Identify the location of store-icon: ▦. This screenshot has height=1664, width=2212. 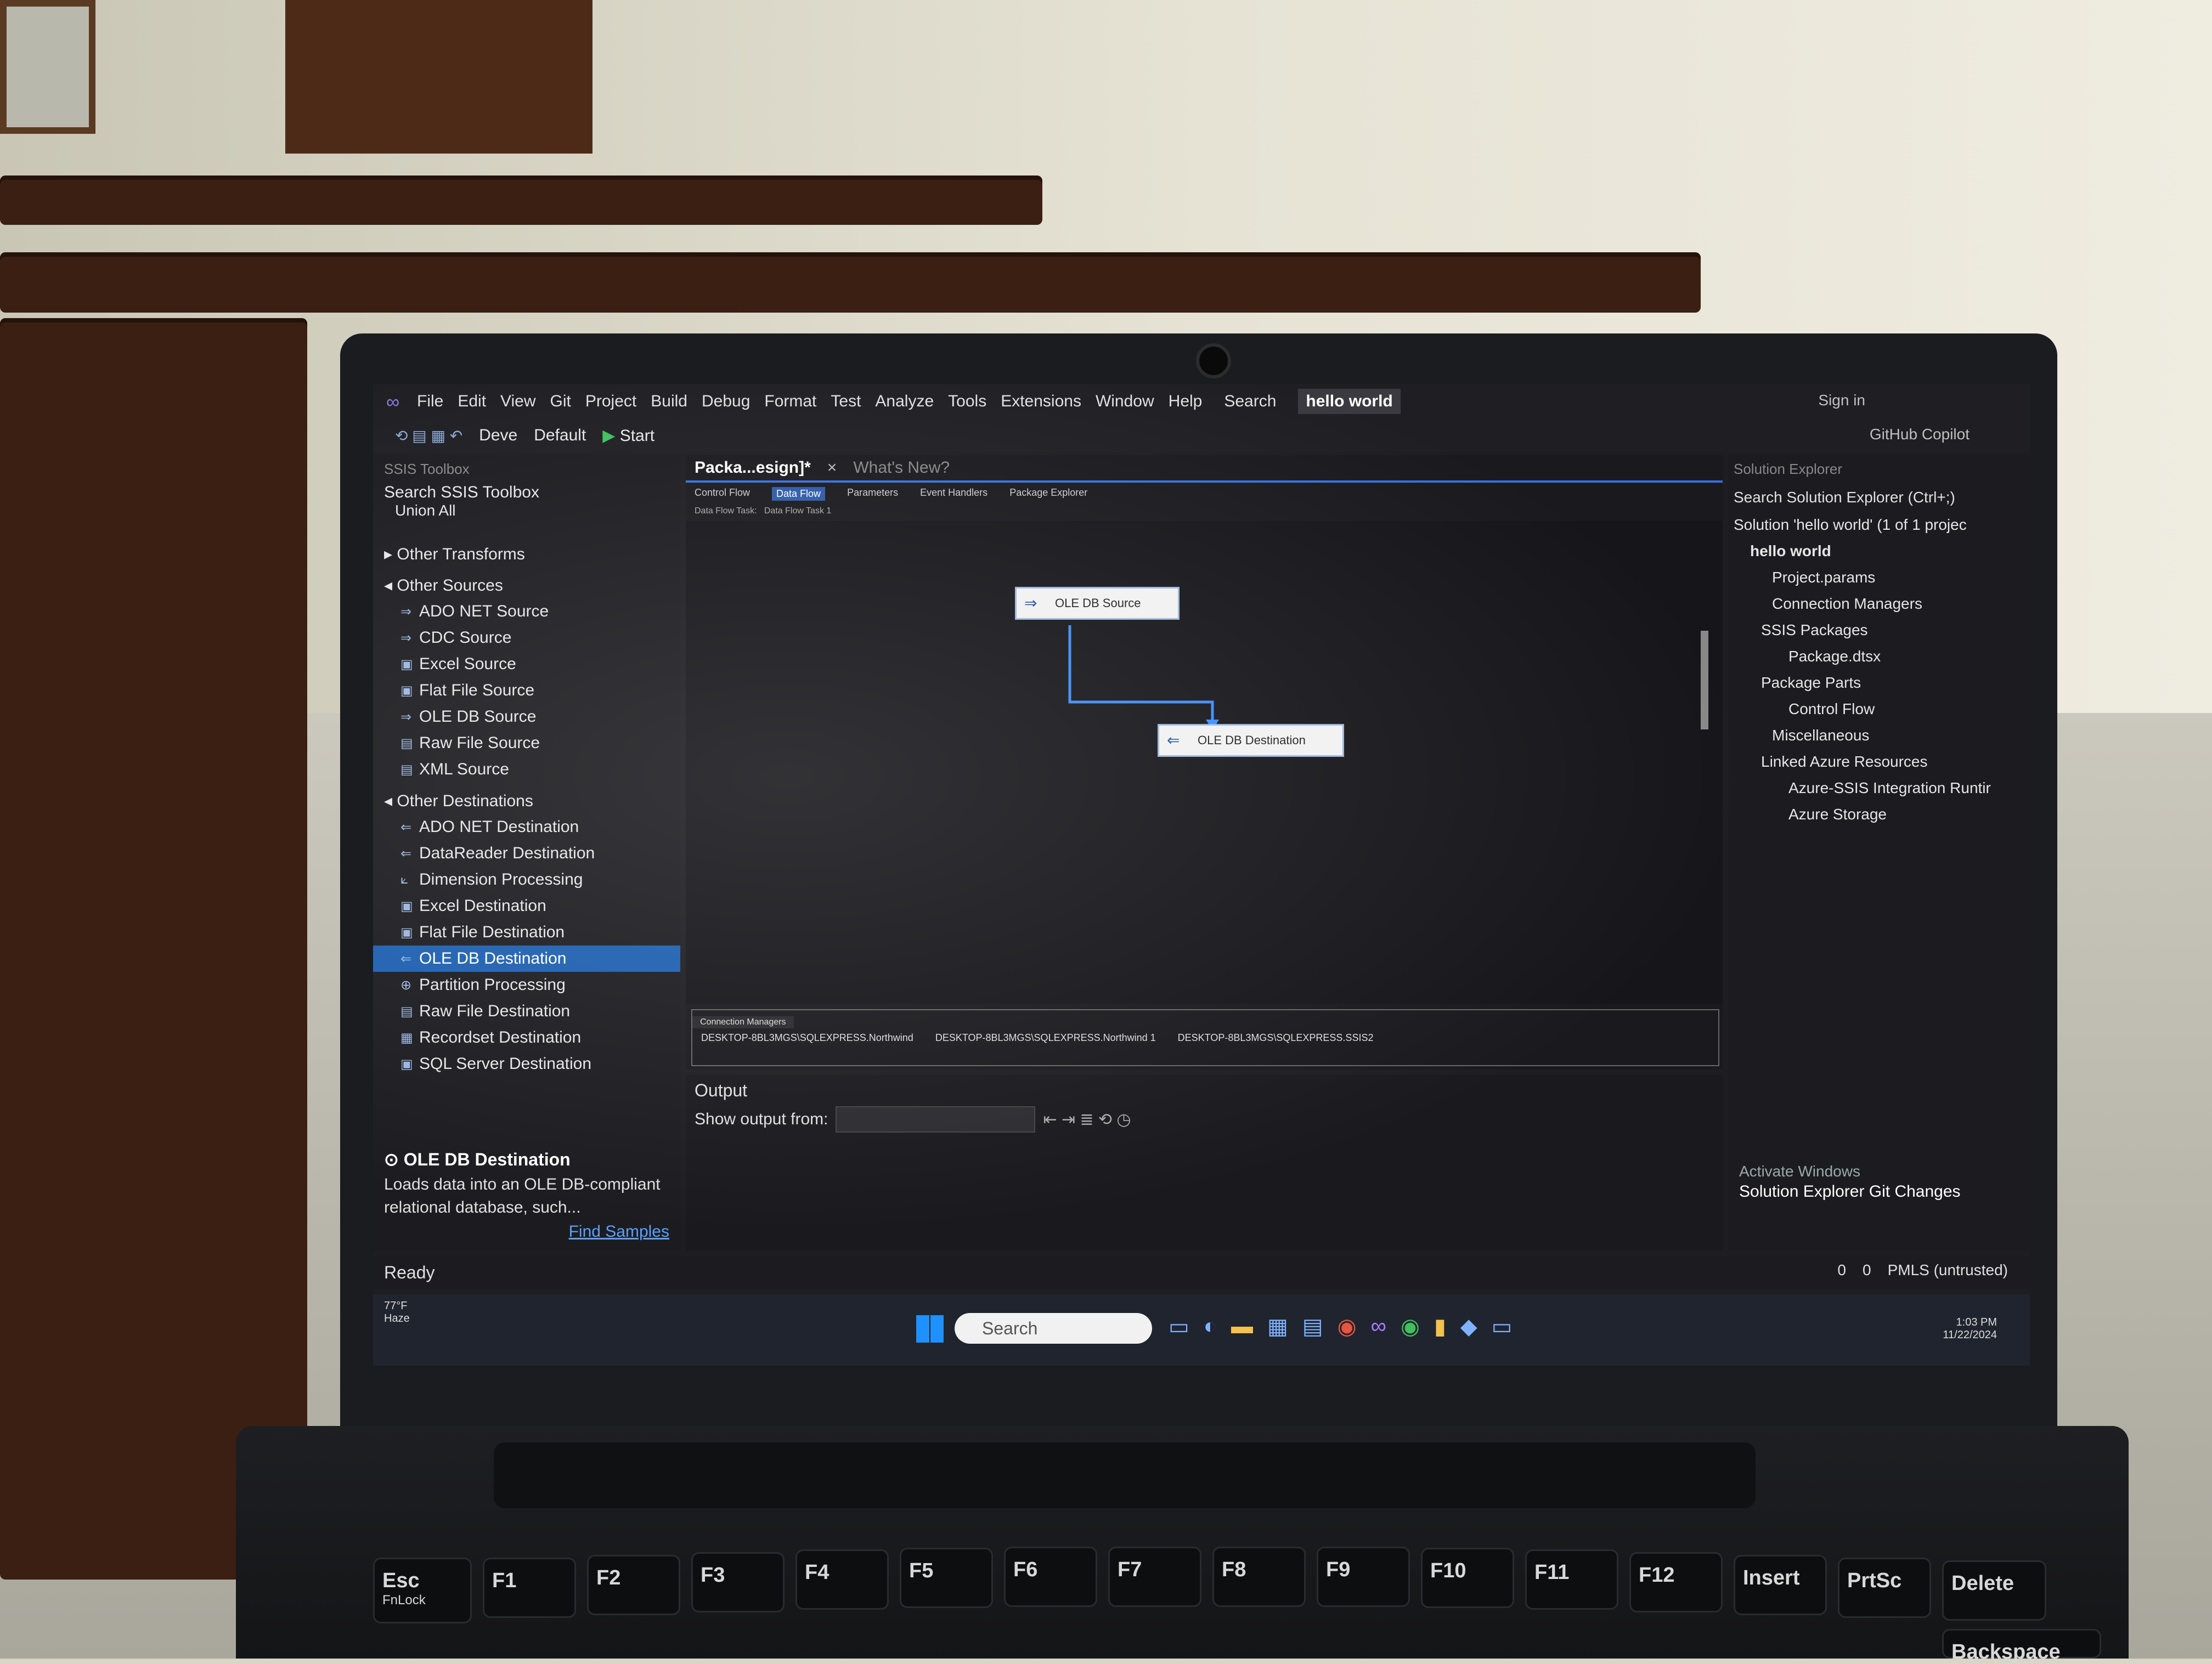
(1277, 1326).